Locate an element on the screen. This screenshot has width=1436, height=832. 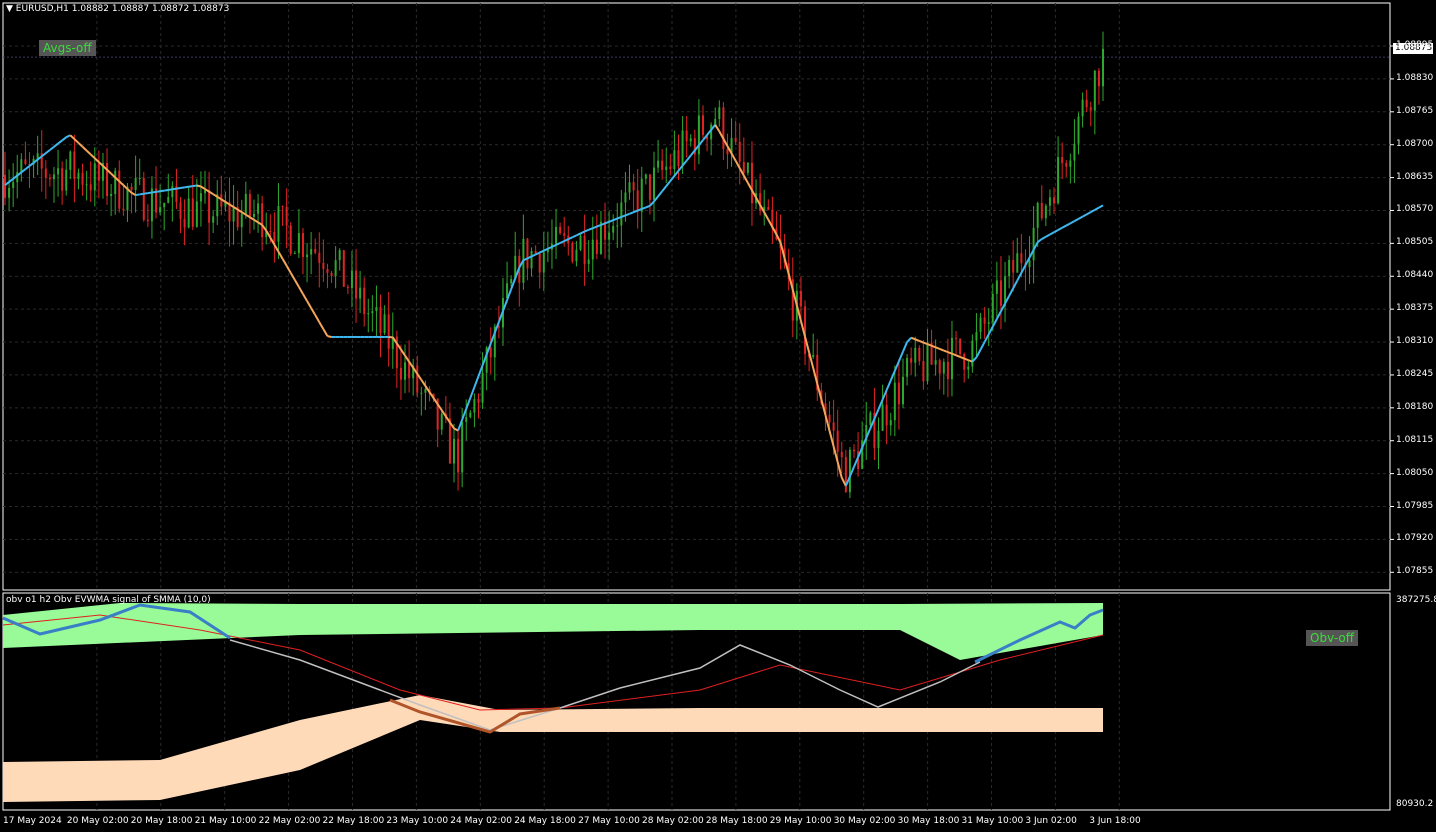
price-label: 1.07855 is located at coordinates (1415, 571).